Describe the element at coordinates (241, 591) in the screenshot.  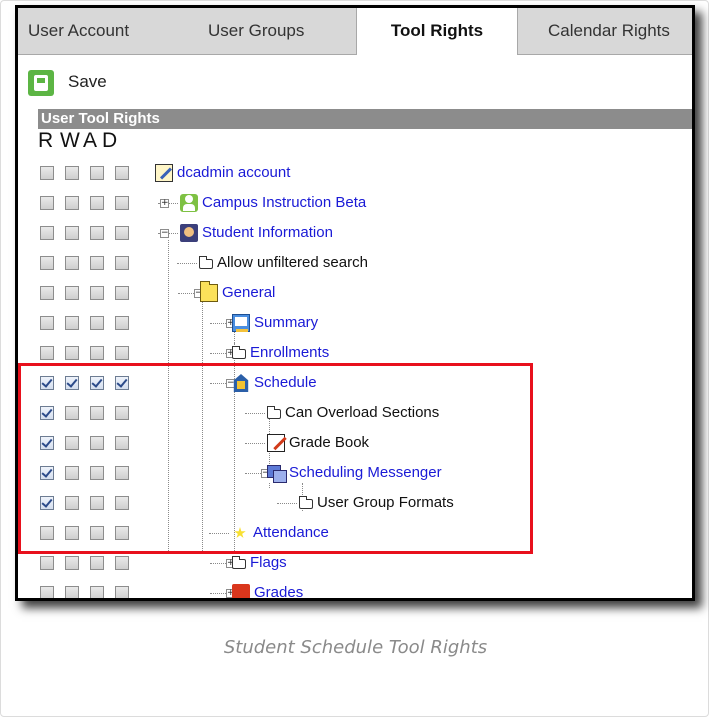
I see `grades-icon` at that location.